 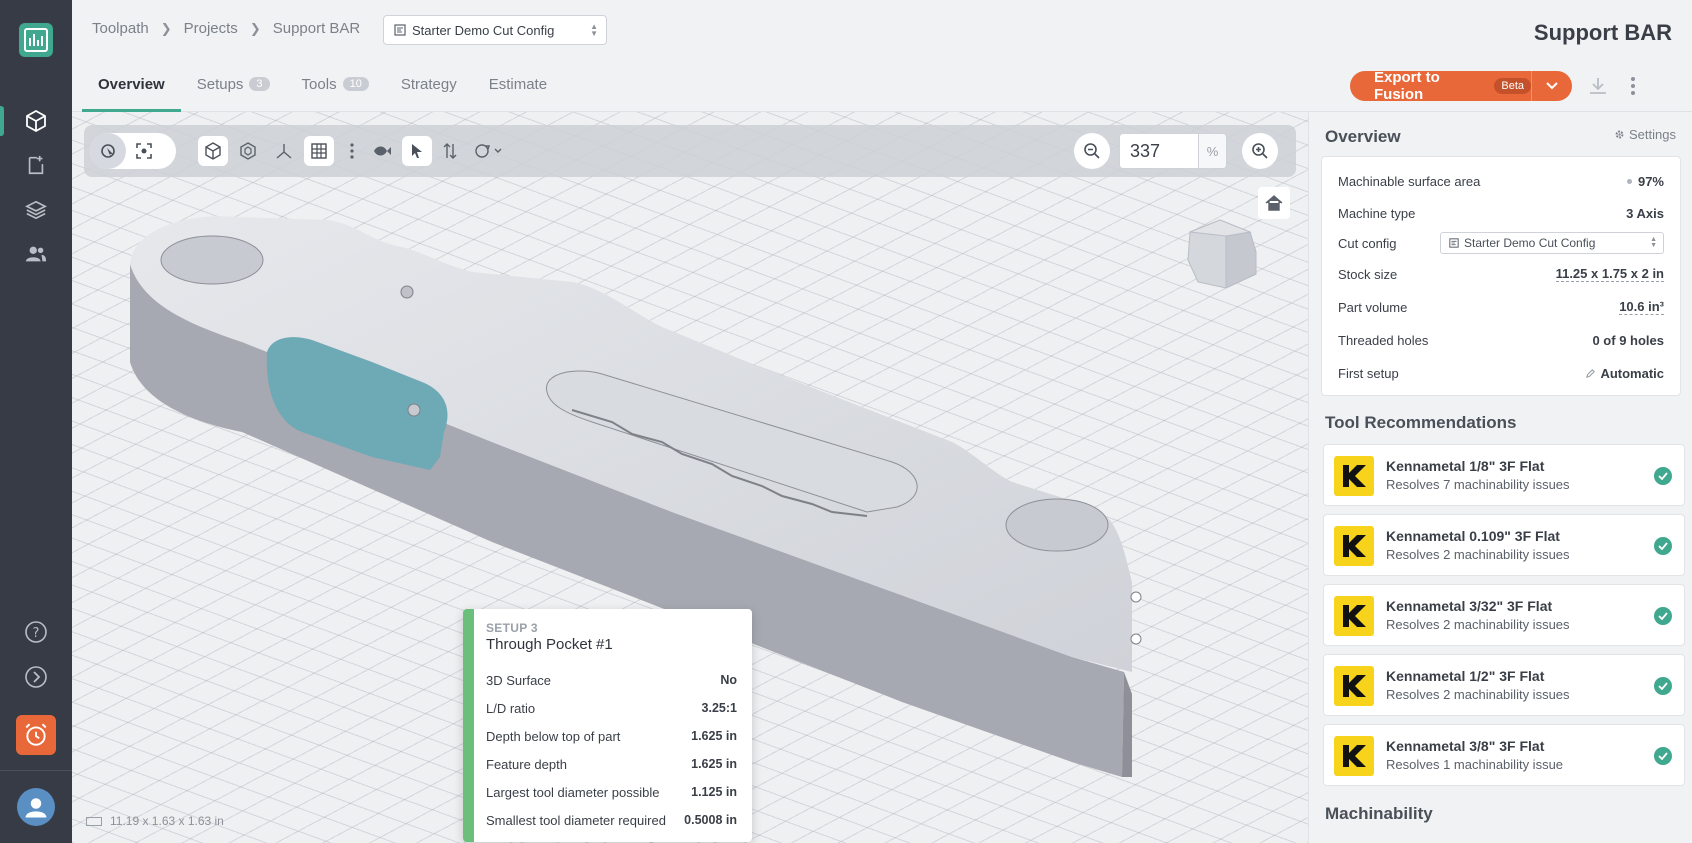 I want to click on breadcrumb-toolpath: Toolpath, so click(x=120, y=28).